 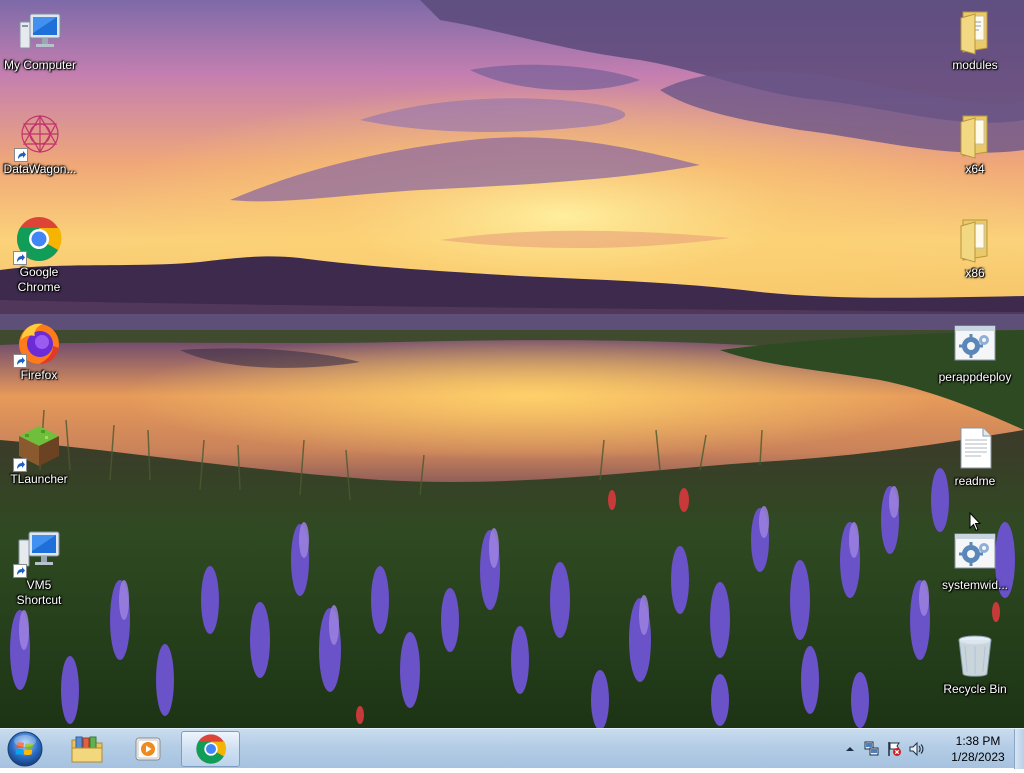 What do you see at coordinates (975, 656) in the screenshot?
I see `recycle-bin-icon` at bounding box center [975, 656].